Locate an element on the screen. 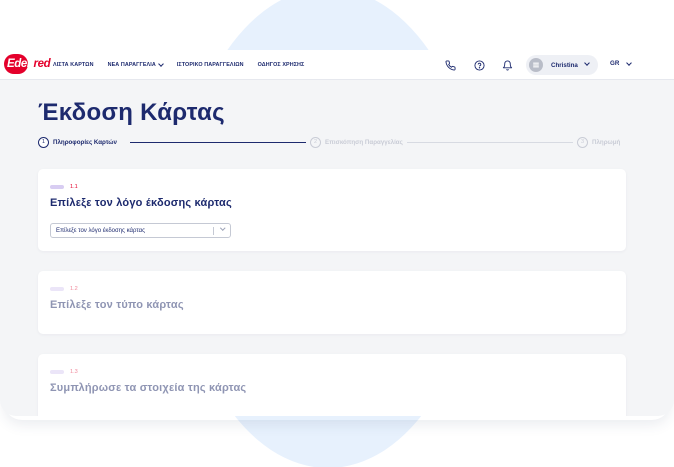  nav-item-user-guide: ΟΔΗΓΟΣ ΧΡΗΣΗΣ is located at coordinates (281, 65).